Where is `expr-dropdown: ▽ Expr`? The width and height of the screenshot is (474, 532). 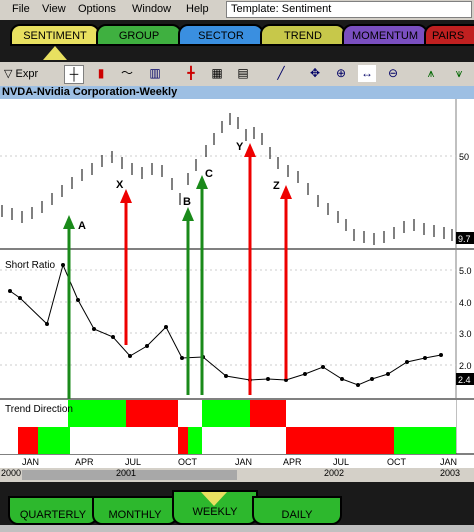
expr-dropdown: ▽ Expr is located at coordinates (21, 73).